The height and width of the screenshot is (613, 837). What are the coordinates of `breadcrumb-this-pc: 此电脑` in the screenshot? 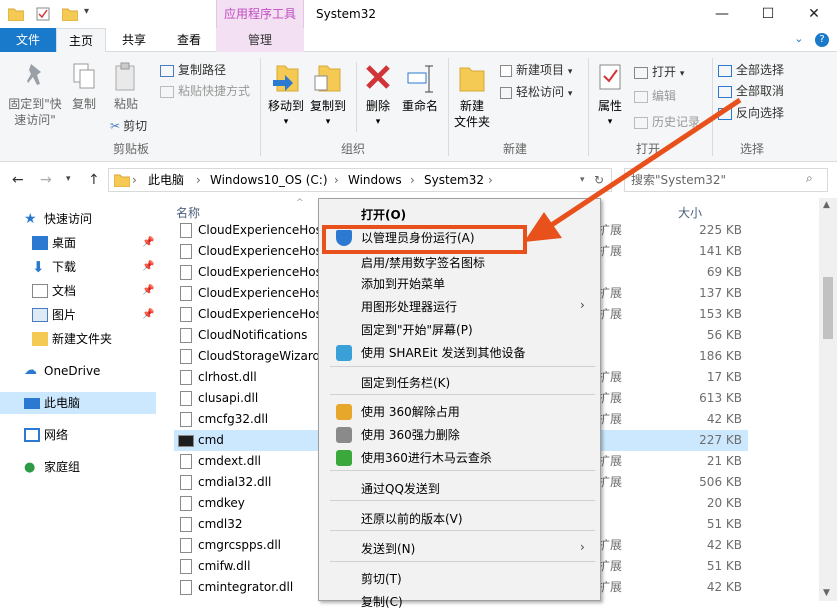 It's located at (166, 180).